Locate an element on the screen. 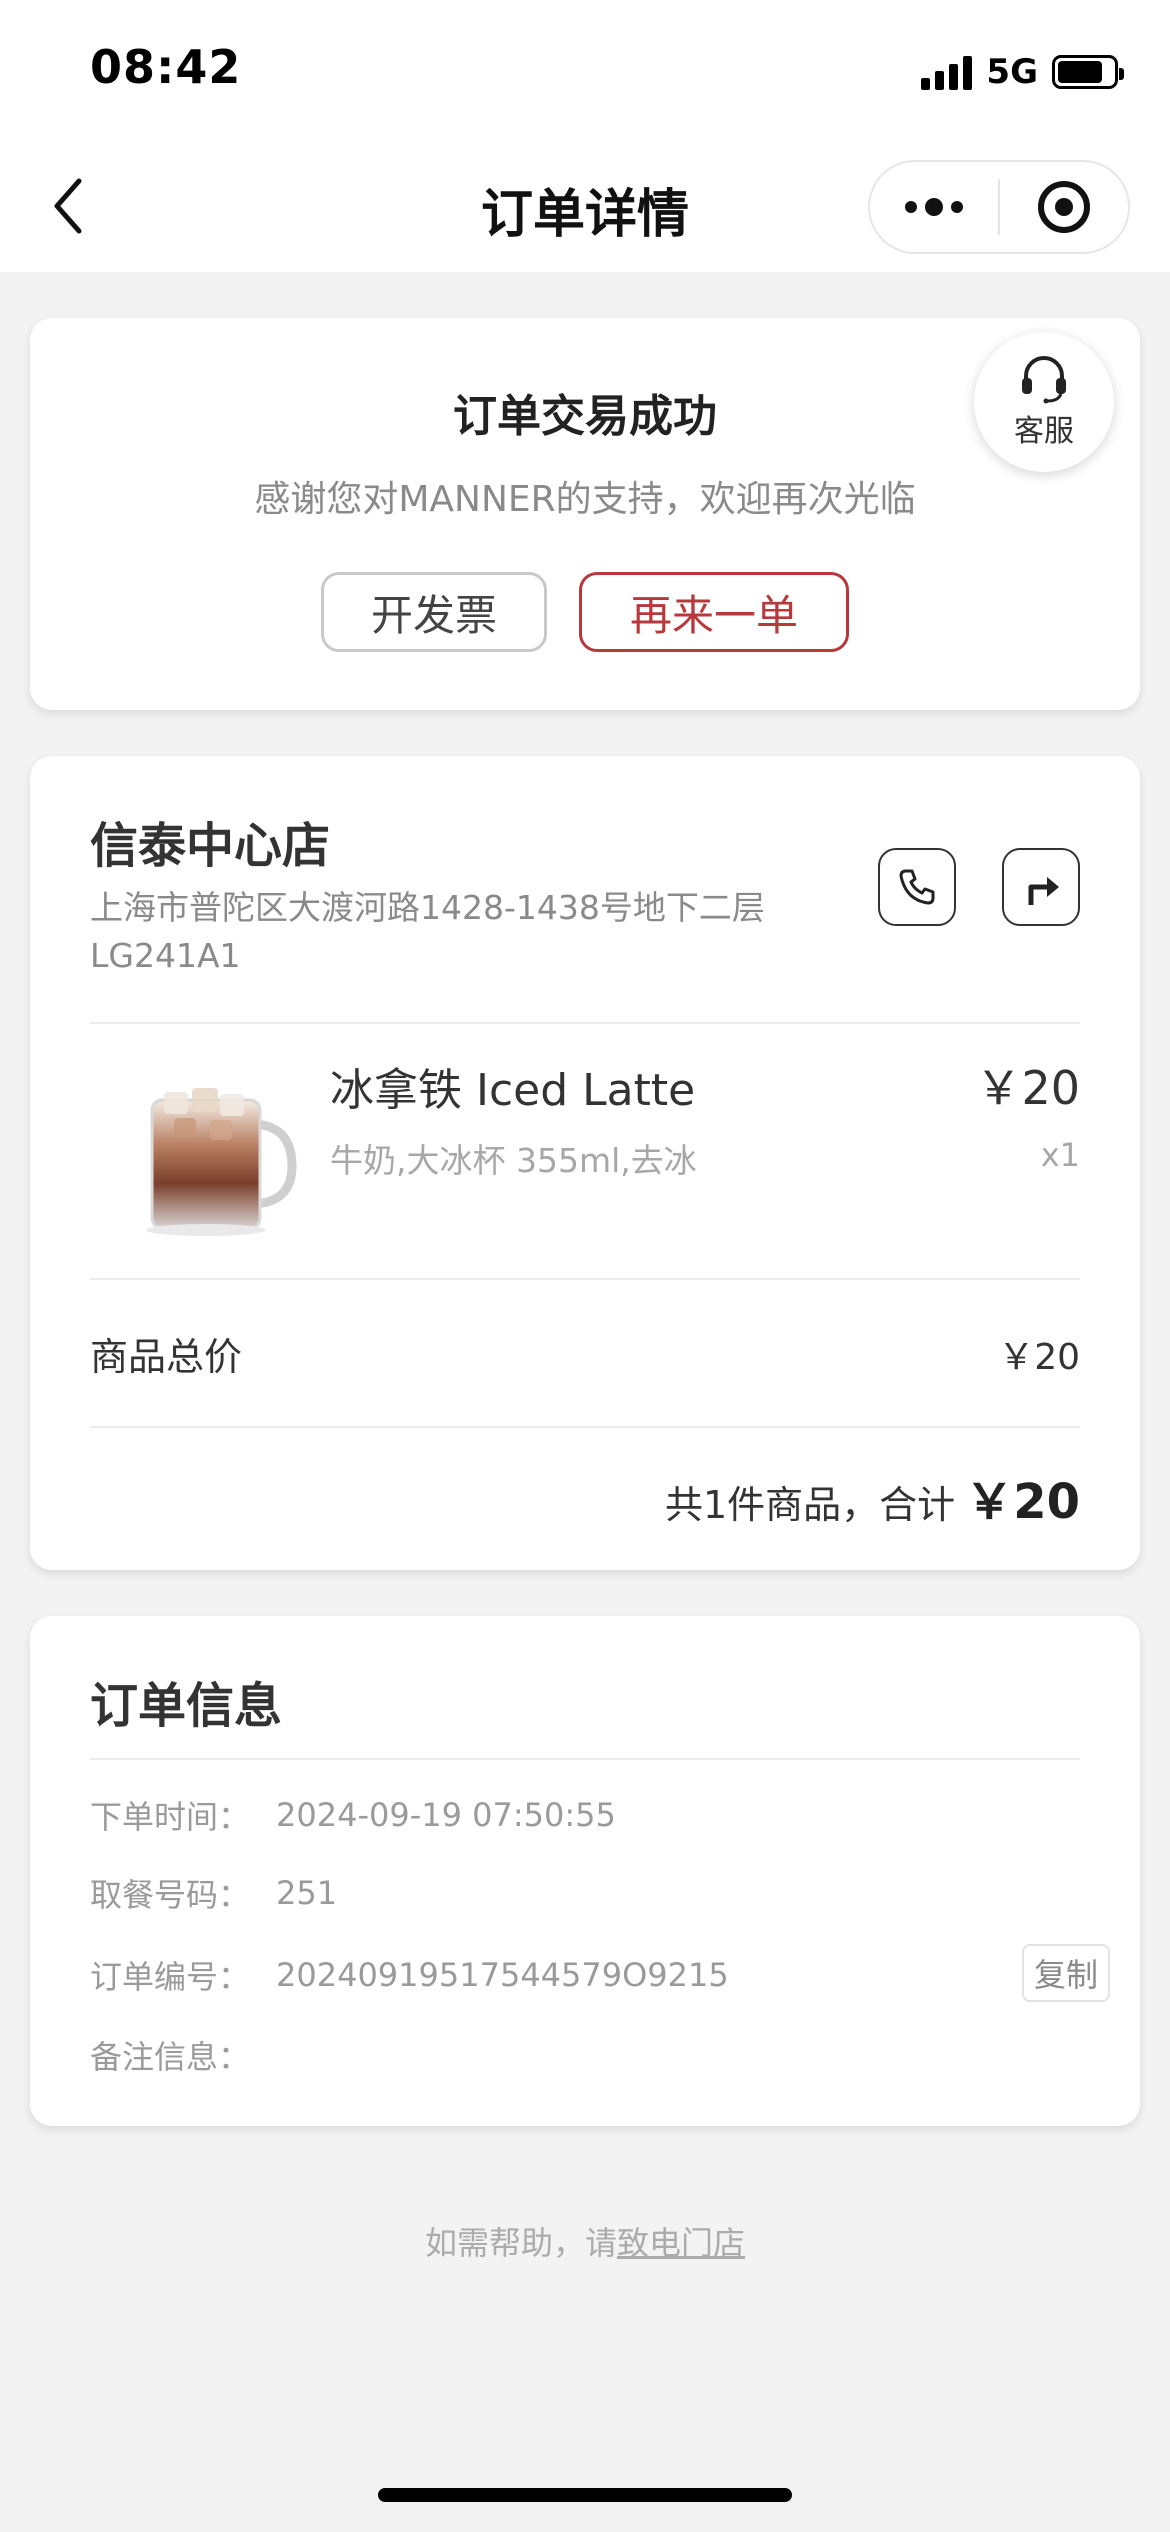  more-icon is located at coordinates (934, 207).